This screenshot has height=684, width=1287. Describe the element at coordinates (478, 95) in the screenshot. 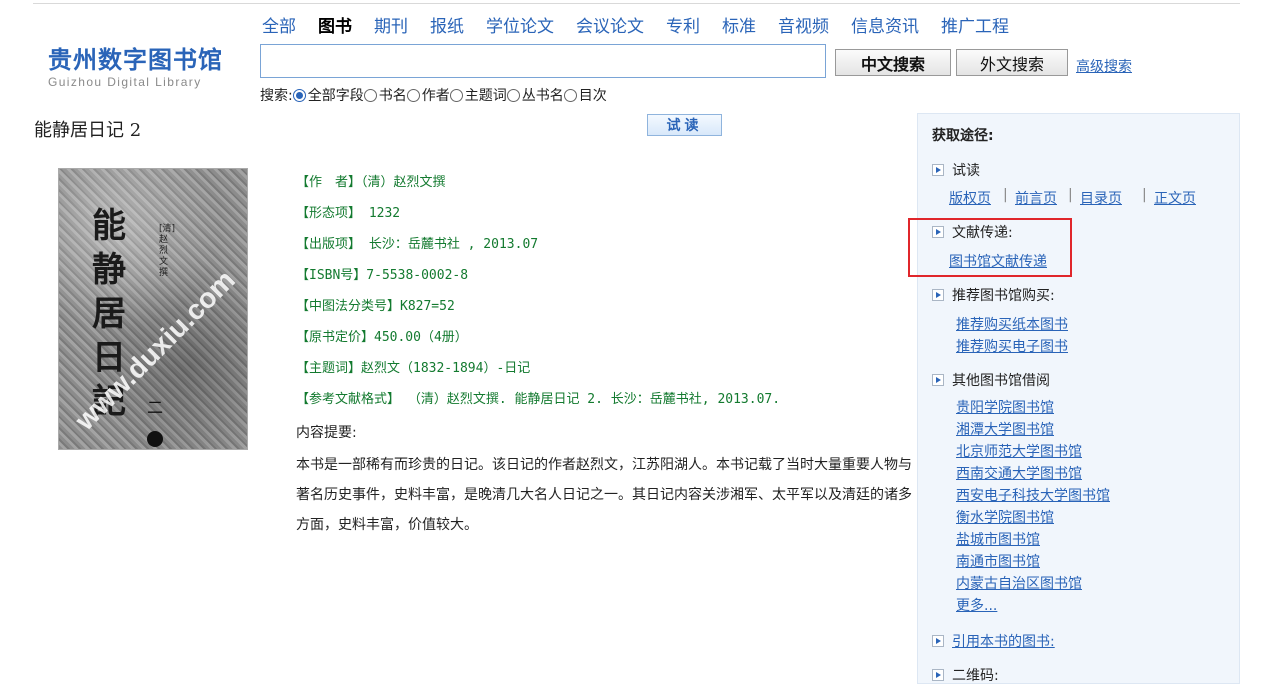

I see `field-option-subject: 主题词` at that location.